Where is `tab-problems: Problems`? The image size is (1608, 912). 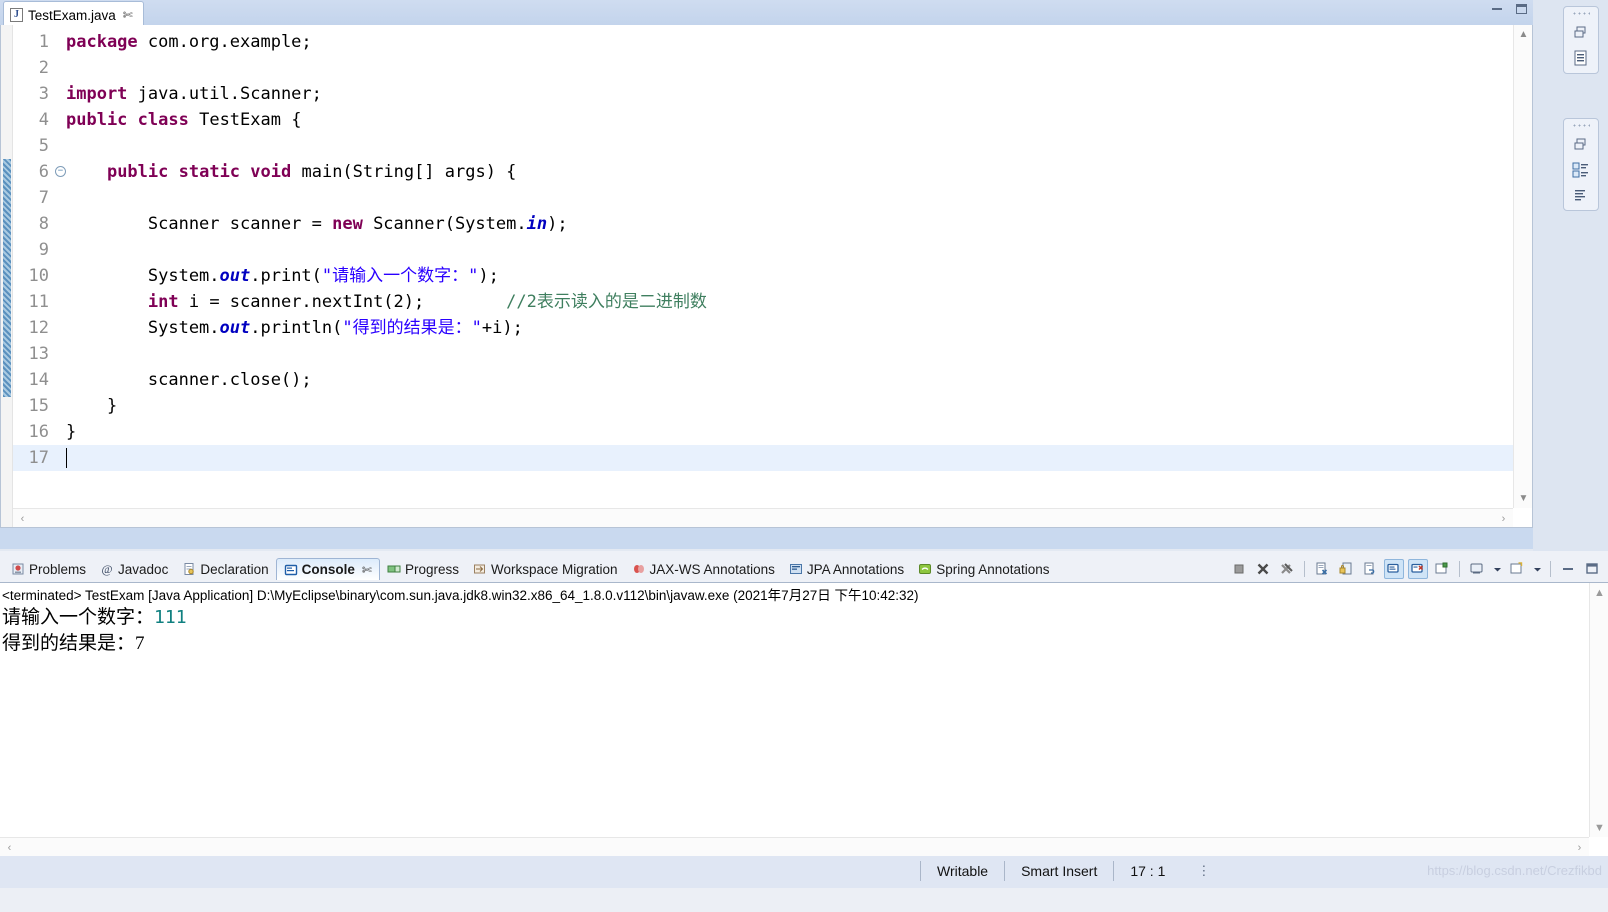 tab-problems: Problems is located at coordinates (48, 569).